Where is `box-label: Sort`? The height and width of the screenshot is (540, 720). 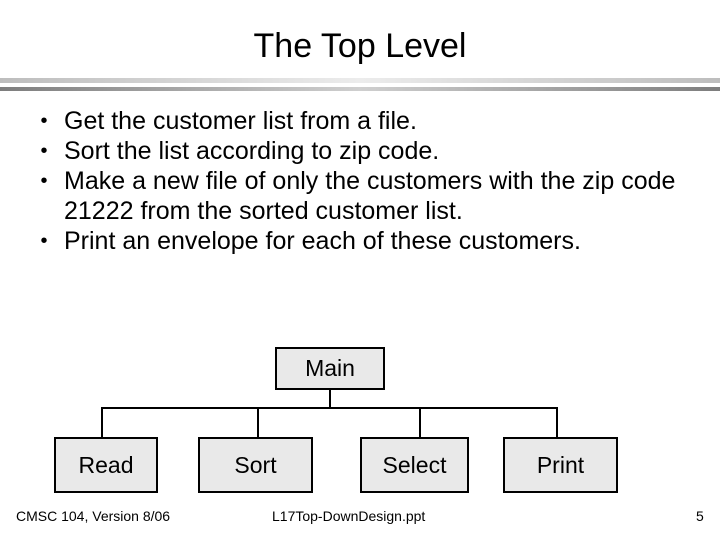
box-label: Sort is located at coordinates (255, 464).